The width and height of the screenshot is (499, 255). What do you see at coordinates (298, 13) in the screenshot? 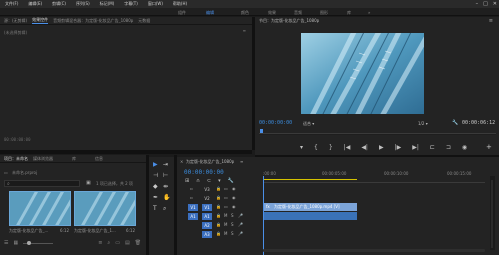
I see `workspace-tab-audio: 音频` at bounding box center [298, 13].